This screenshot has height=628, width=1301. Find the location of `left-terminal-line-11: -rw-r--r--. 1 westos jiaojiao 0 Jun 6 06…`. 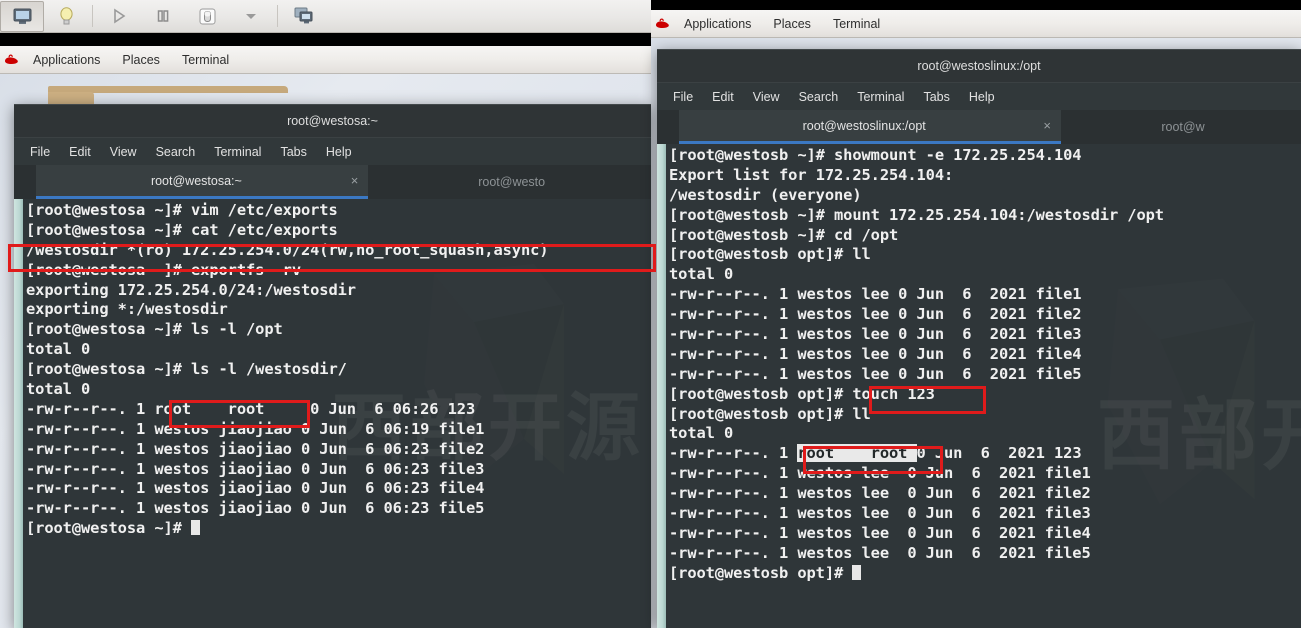

left-terminal-line-11: -rw-r--r--. 1 westos jiaojiao 0 Jun 6 06… is located at coordinates (255, 428).